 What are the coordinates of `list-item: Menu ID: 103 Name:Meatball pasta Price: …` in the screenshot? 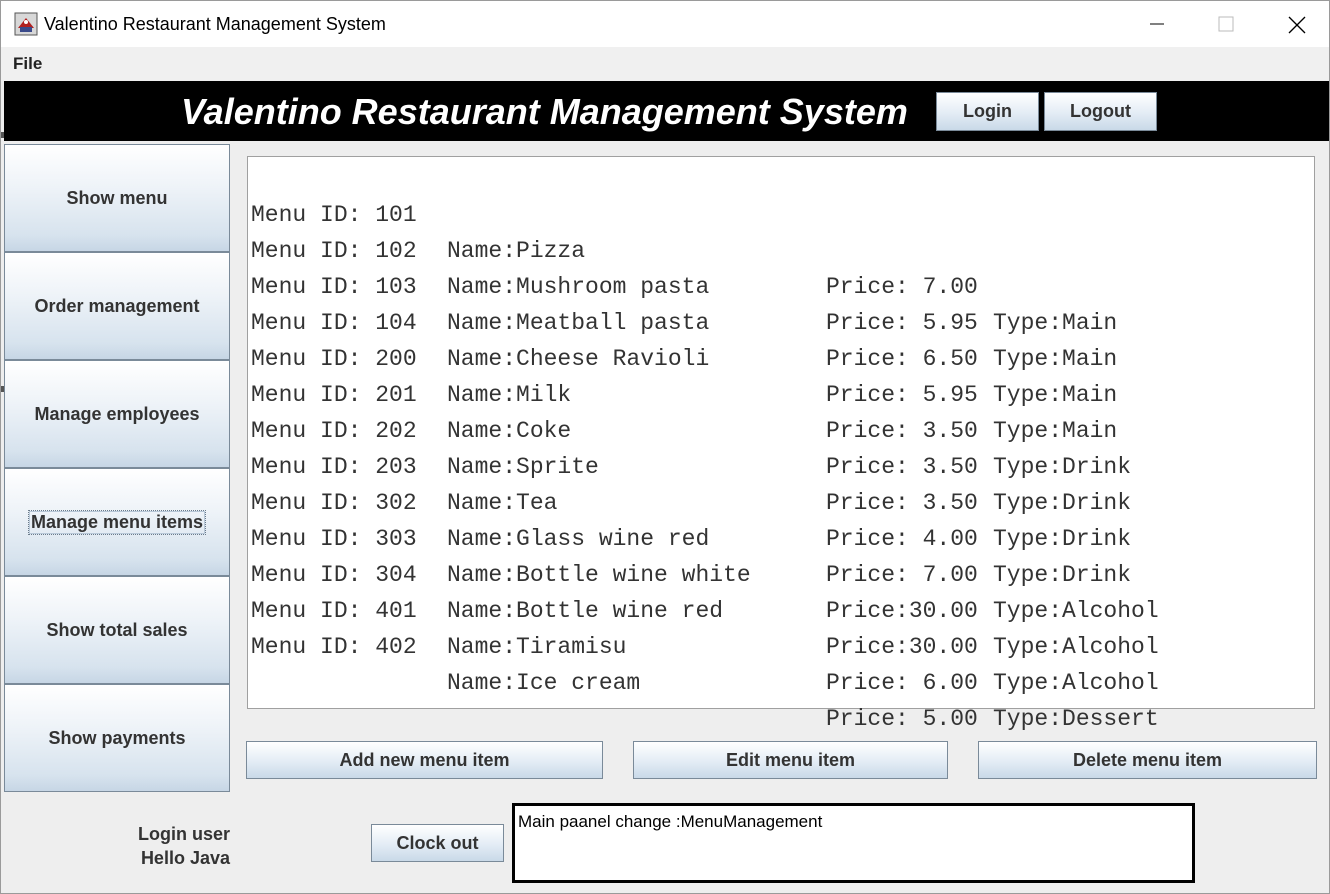 It's located at (684, 320).